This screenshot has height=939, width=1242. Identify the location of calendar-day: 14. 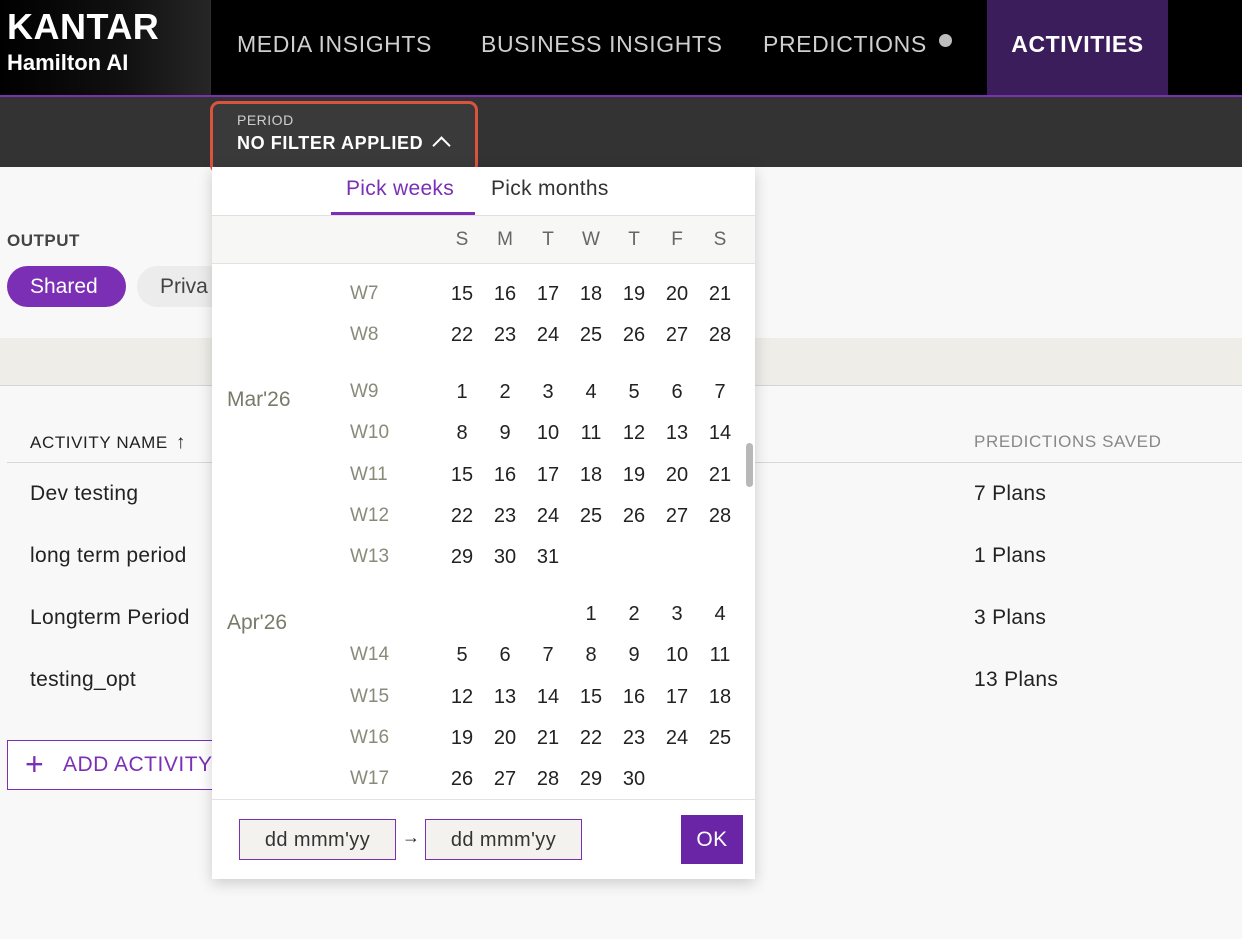
(720, 433).